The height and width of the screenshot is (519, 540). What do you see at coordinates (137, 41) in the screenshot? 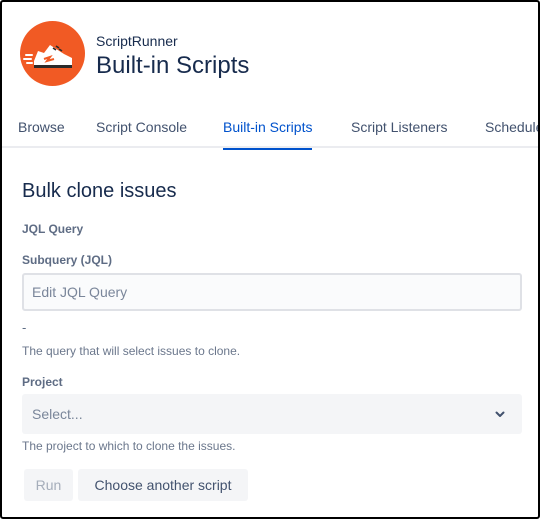
I see `app-name: ScriptRunner` at bounding box center [137, 41].